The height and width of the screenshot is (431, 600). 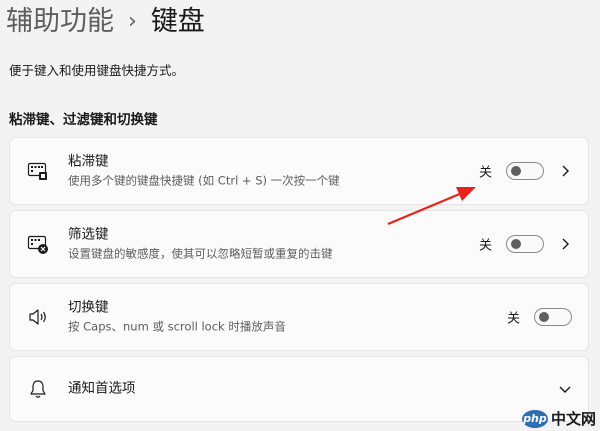 I want to click on toggle-keys-subtitle: 按 Caps、num 或 scroll lock 时播放声音, so click(x=177, y=326).